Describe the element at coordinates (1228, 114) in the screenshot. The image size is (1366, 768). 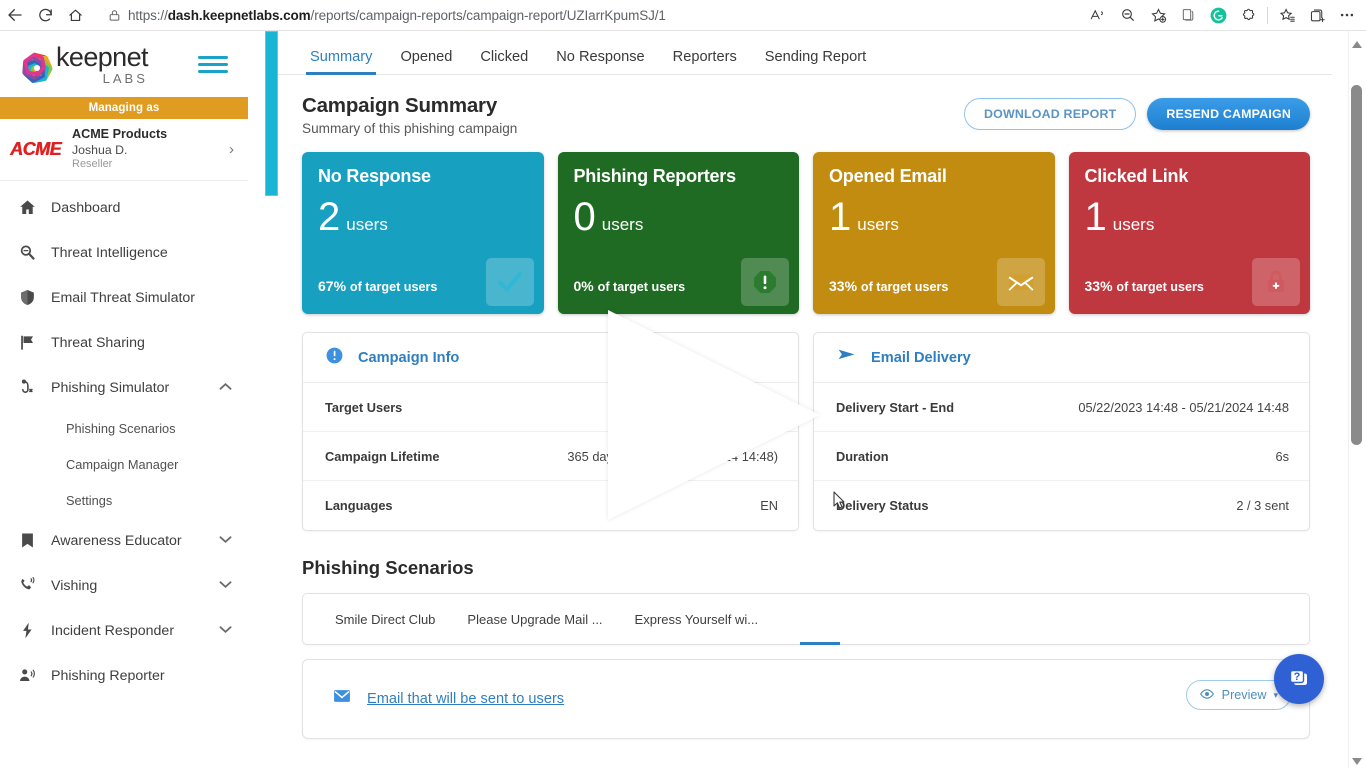
I see `resend-campaign-button: RESEND CAMPAIGN` at that location.